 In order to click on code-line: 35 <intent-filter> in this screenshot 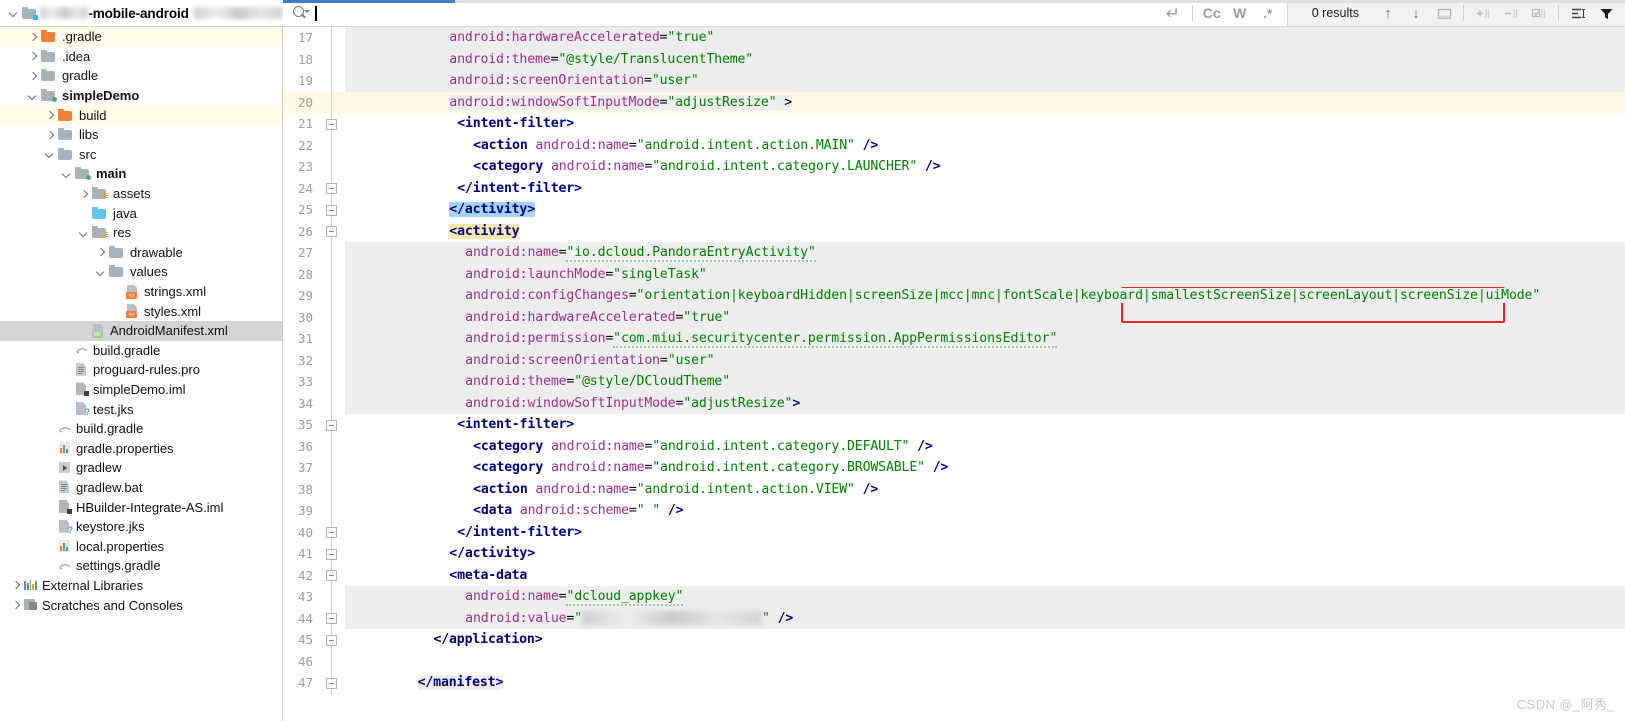, I will do `click(954, 425)`.